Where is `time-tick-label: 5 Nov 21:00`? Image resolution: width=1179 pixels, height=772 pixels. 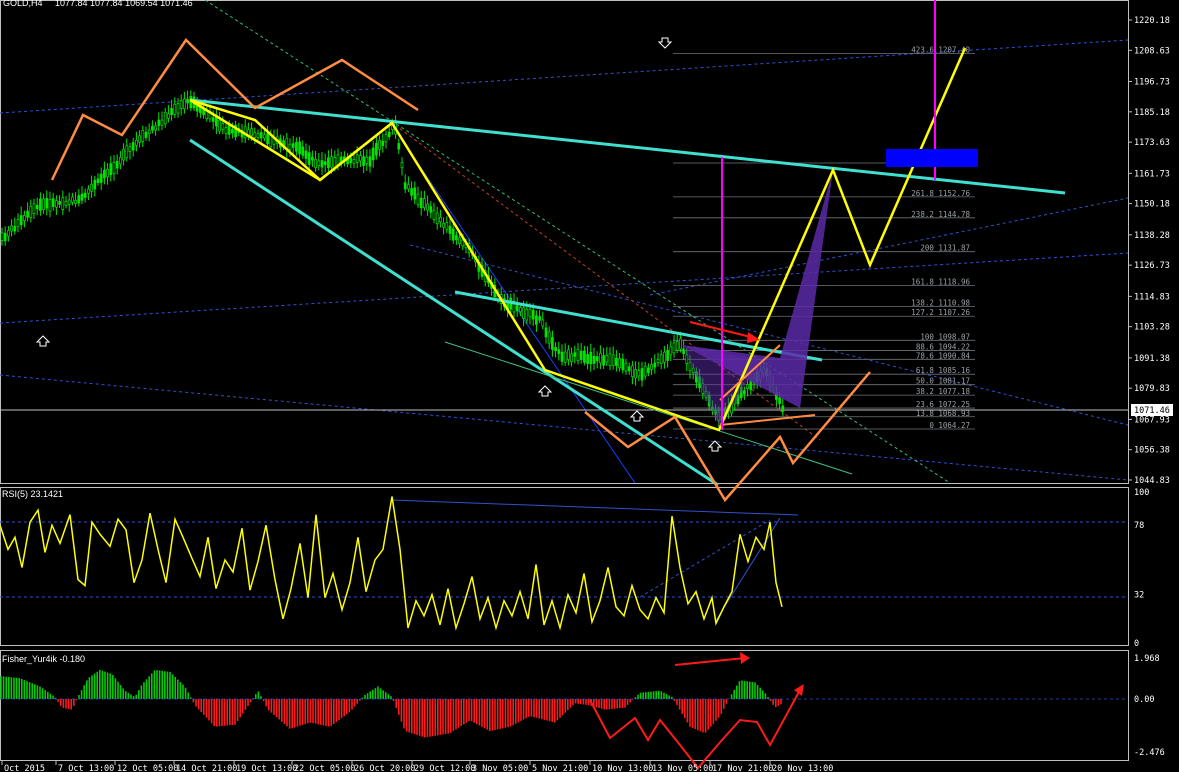 time-tick-label: 5 Nov 21:00 is located at coordinates (560, 768).